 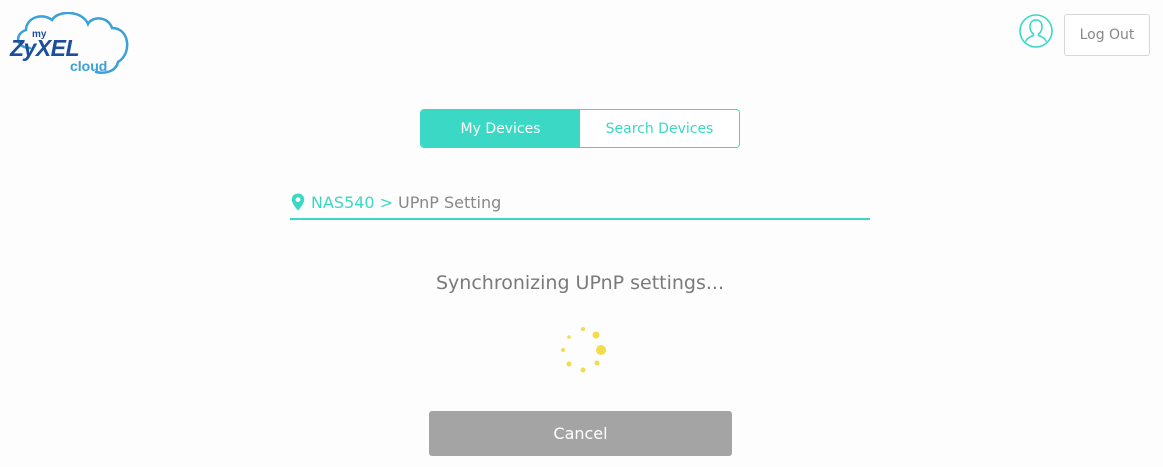 What do you see at coordinates (1036, 31) in the screenshot?
I see `user-avatar-icon` at bounding box center [1036, 31].